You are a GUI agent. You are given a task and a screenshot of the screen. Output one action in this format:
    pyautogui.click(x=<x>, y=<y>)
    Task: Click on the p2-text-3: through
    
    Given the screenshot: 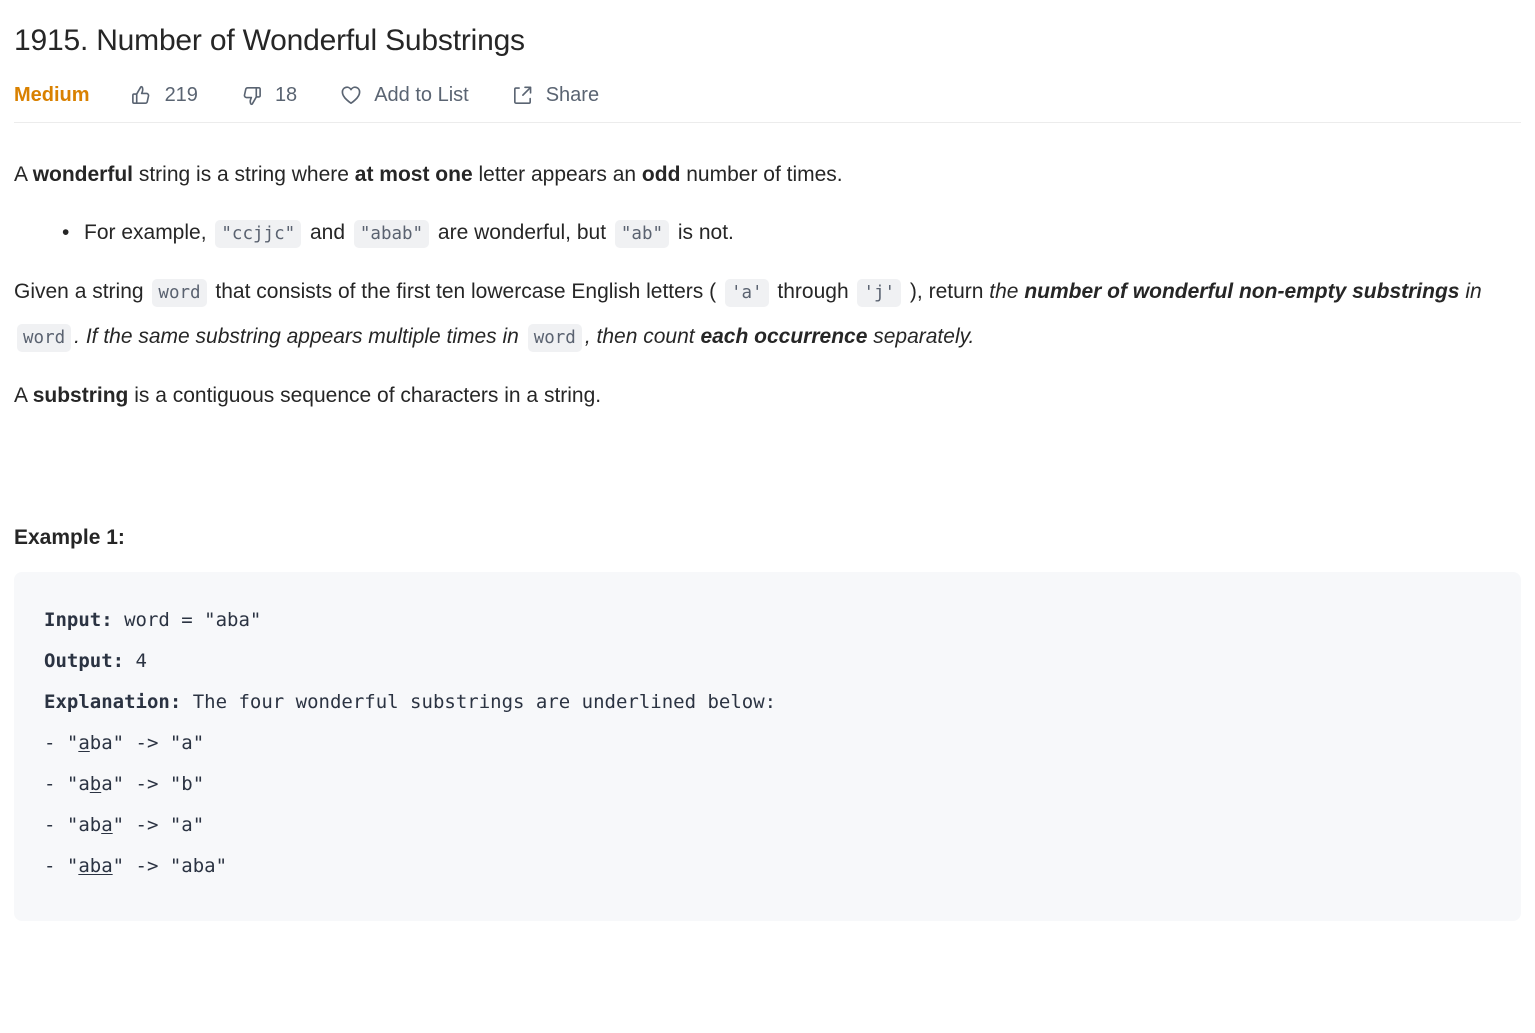 What is the action you would take?
    pyautogui.click(x=813, y=291)
    